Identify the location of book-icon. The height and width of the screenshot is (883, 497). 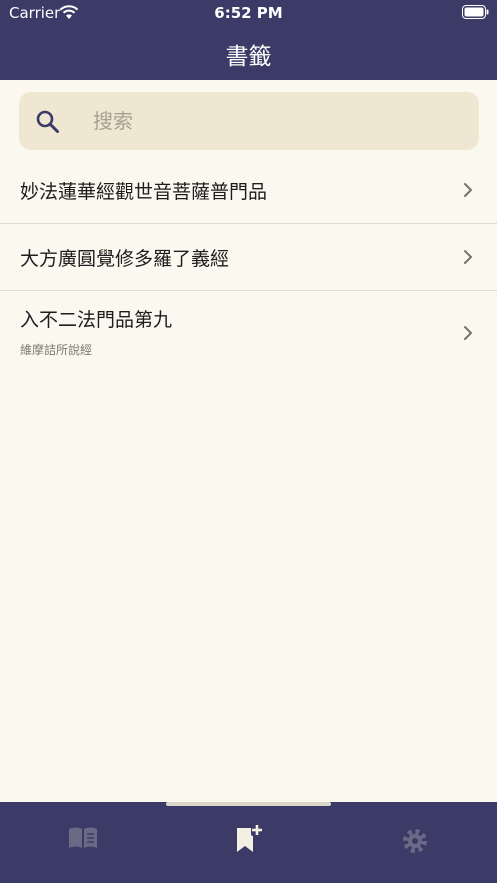
(82, 837).